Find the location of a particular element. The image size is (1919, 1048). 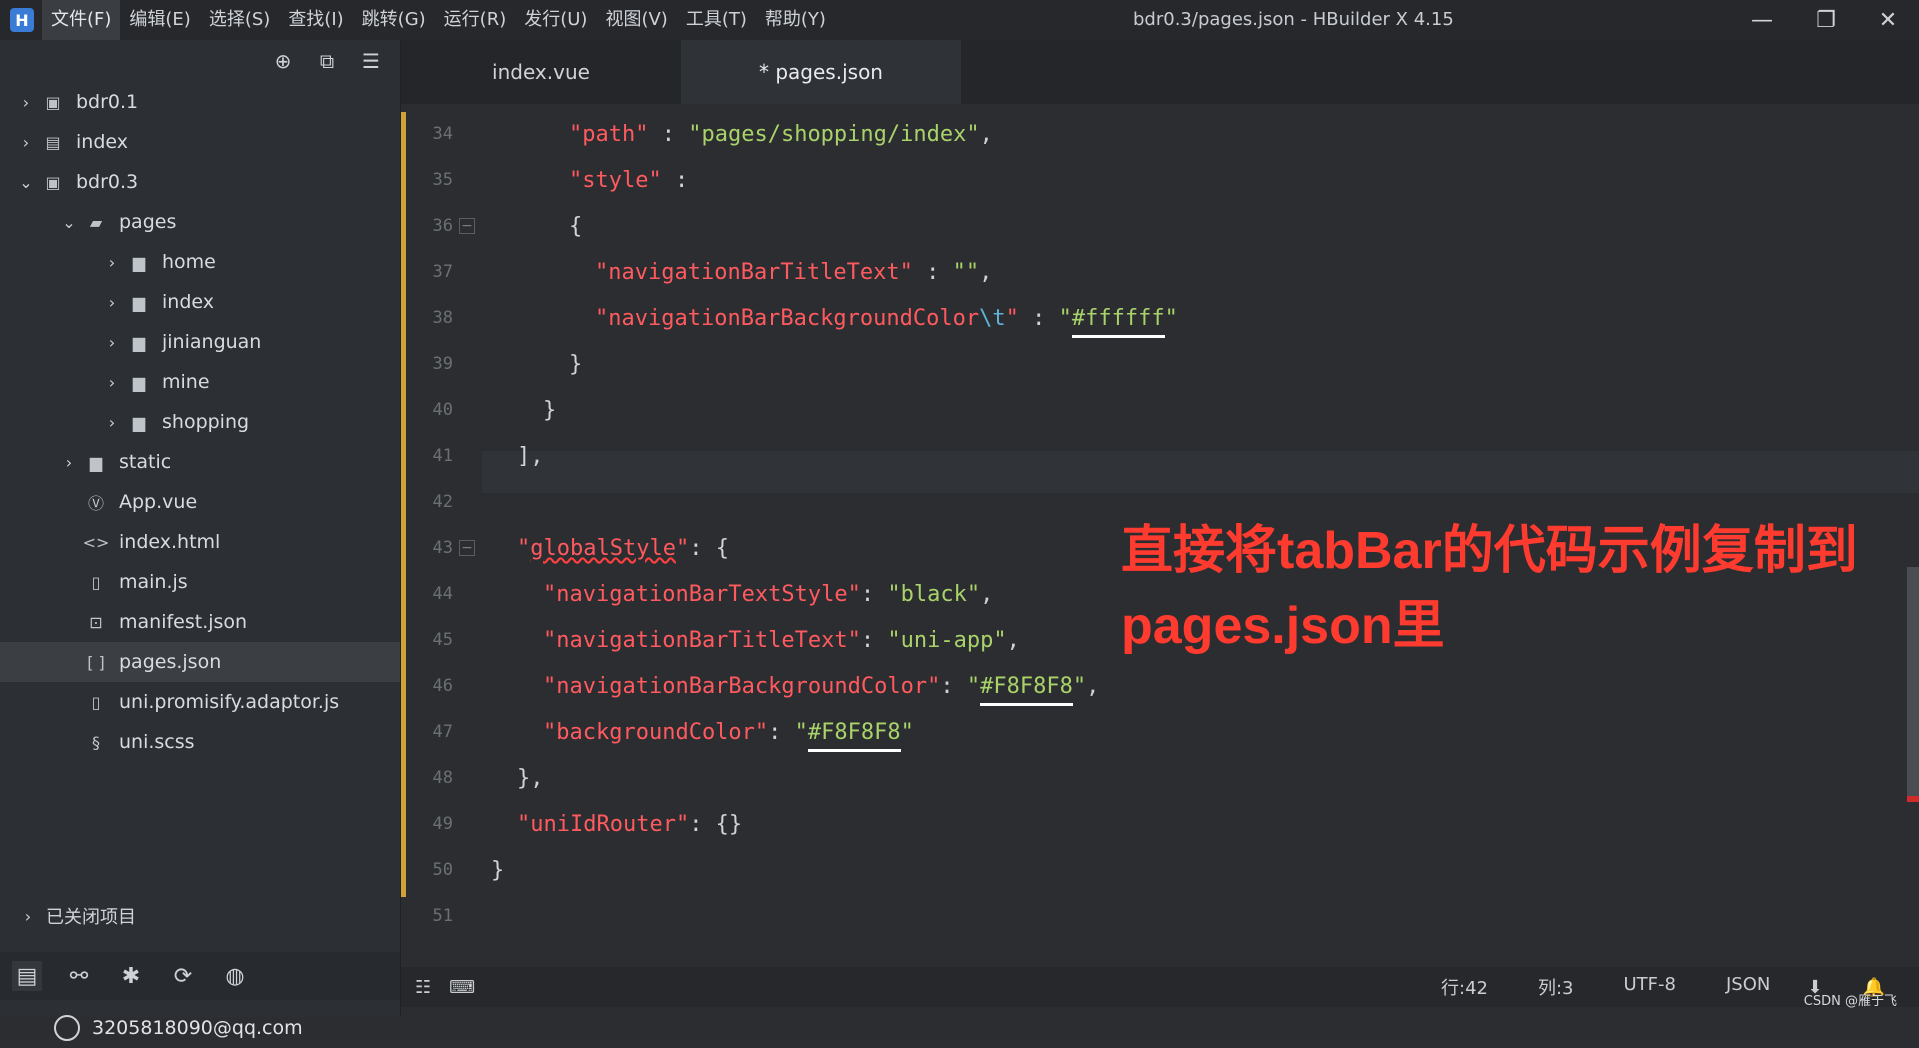

git-icon: ⟳ is located at coordinates (183, 976).